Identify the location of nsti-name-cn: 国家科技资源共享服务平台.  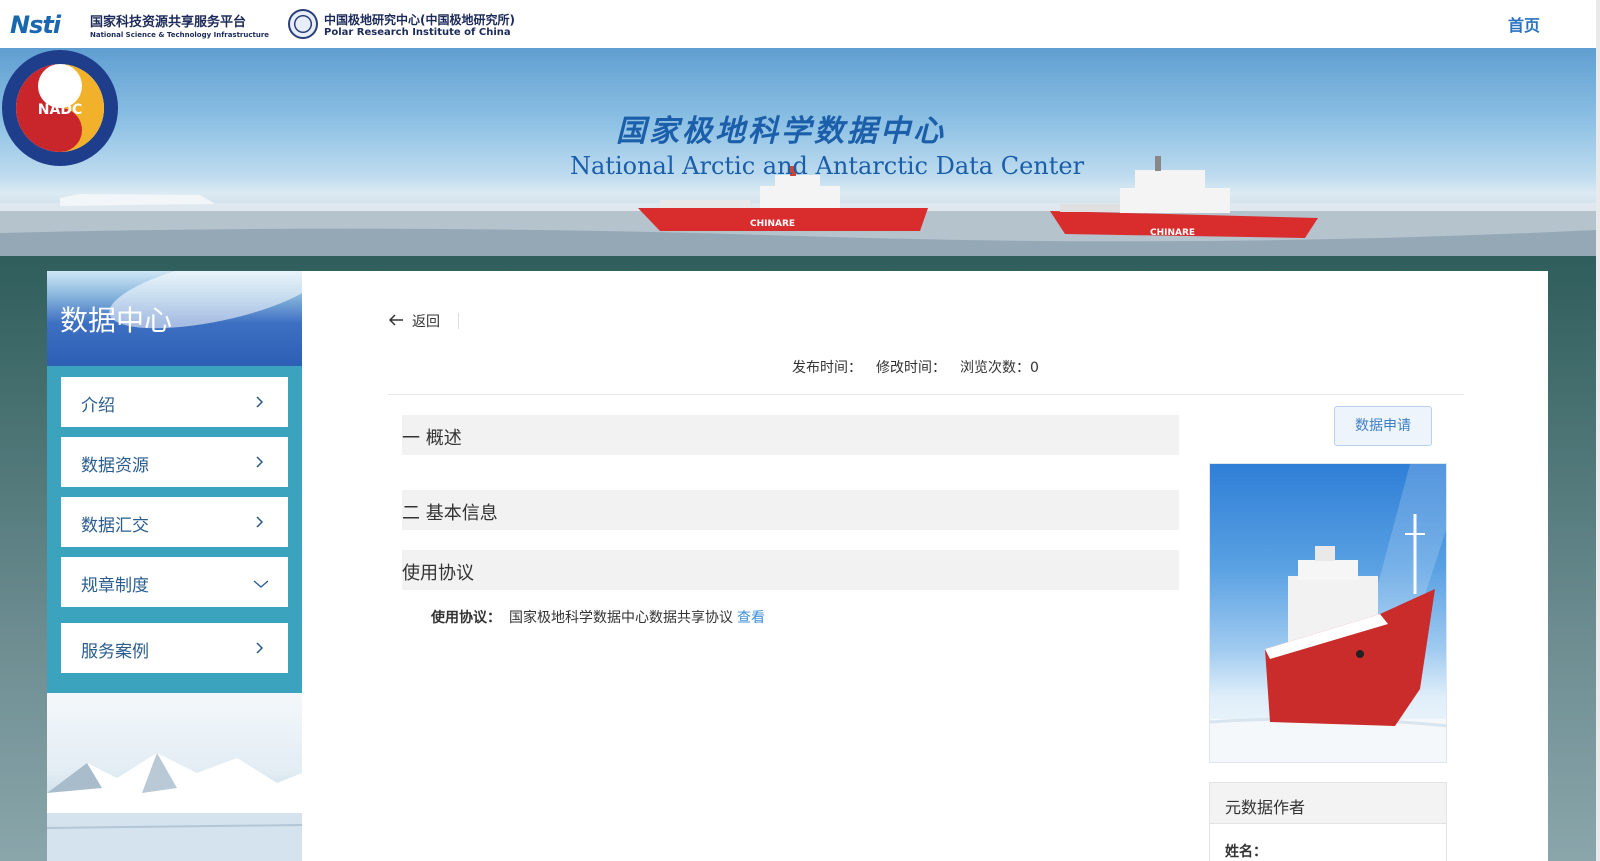
(168, 22).